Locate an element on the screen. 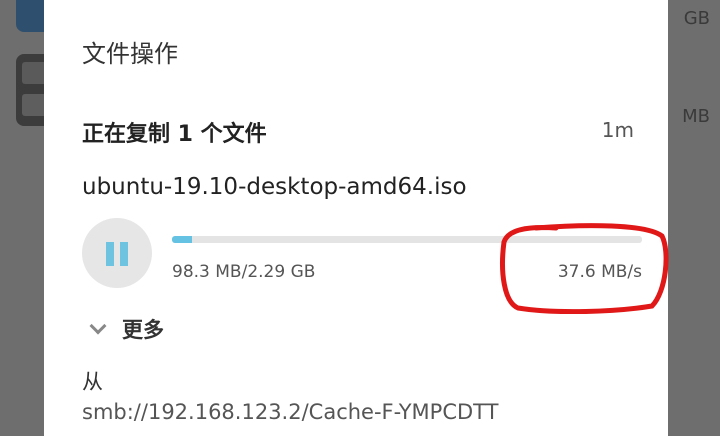  elapsed-time: 1m is located at coordinates (617, 130).